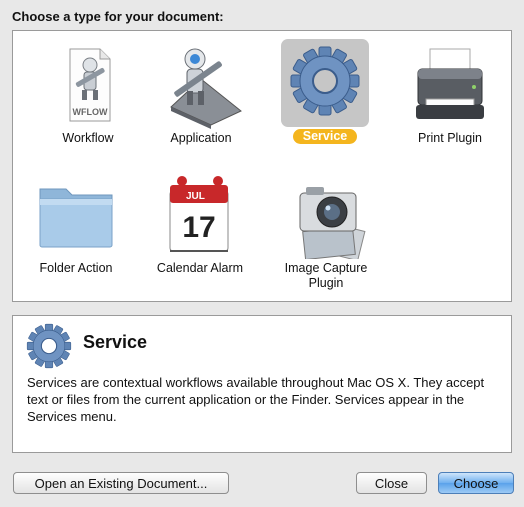 This screenshot has height=507, width=524. Describe the element at coordinates (450, 138) in the screenshot. I see `type-label: Print Plugin` at that location.